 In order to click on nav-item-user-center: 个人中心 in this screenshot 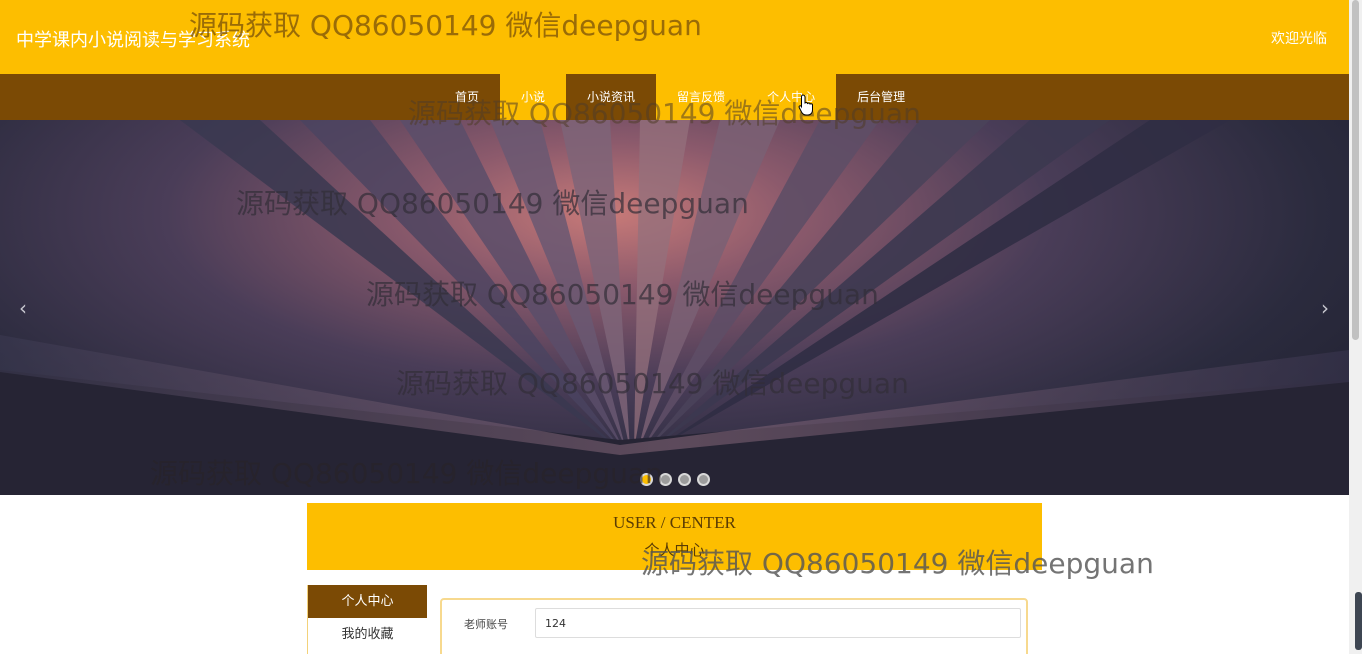, I will do `click(791, 97)`.